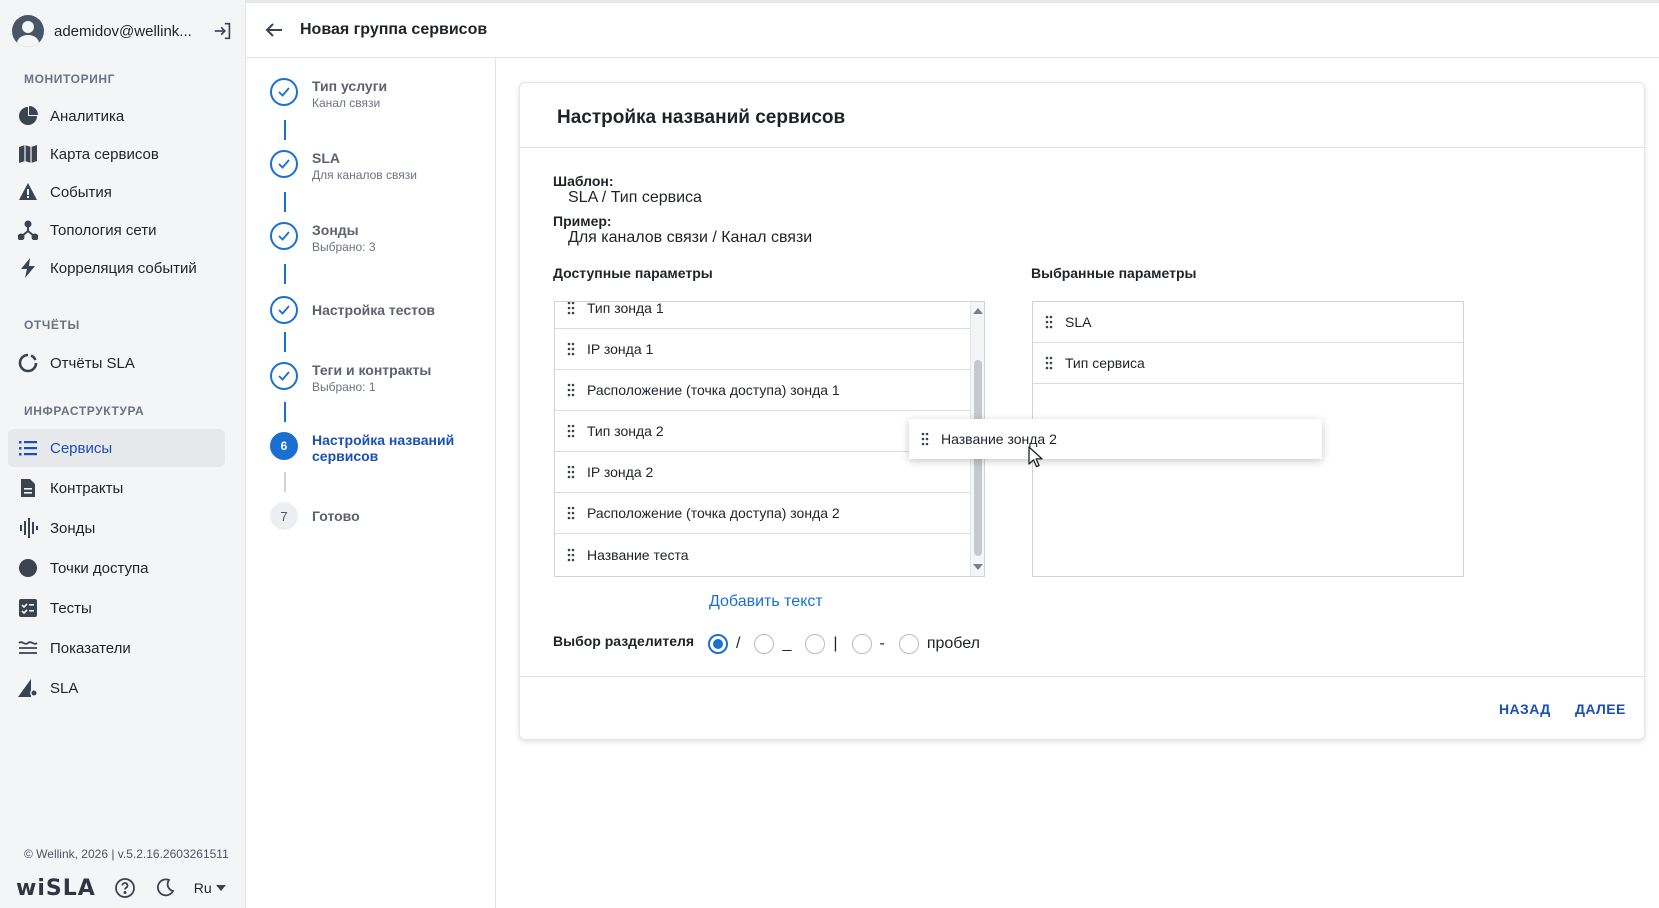 The image size is (1659, 908). I want to click on step-title: Теги и контракты, so click(372, 370).